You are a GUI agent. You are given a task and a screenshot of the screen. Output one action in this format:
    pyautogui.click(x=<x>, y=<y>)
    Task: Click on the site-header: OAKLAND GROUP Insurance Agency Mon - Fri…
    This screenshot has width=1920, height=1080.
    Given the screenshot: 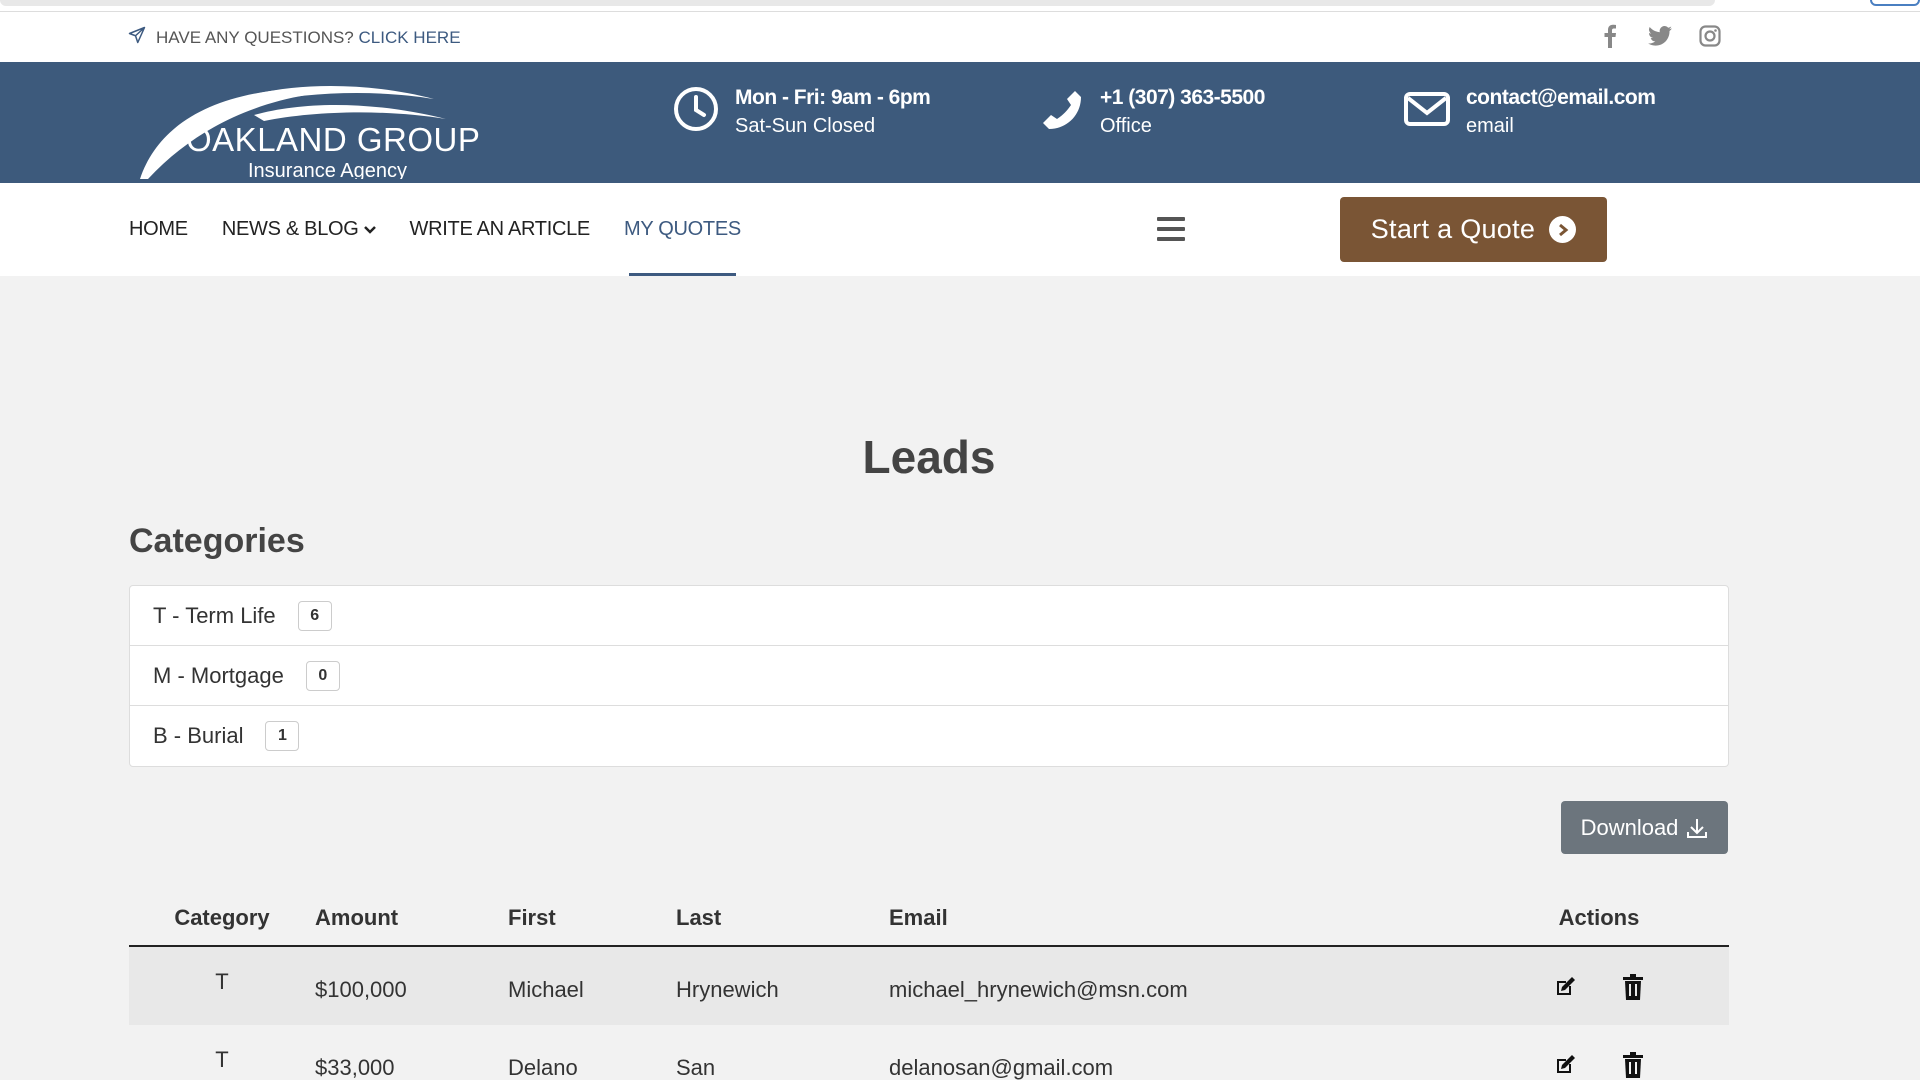 What is the action you would take?
    pyautogui.click(x=960, y=122)
    